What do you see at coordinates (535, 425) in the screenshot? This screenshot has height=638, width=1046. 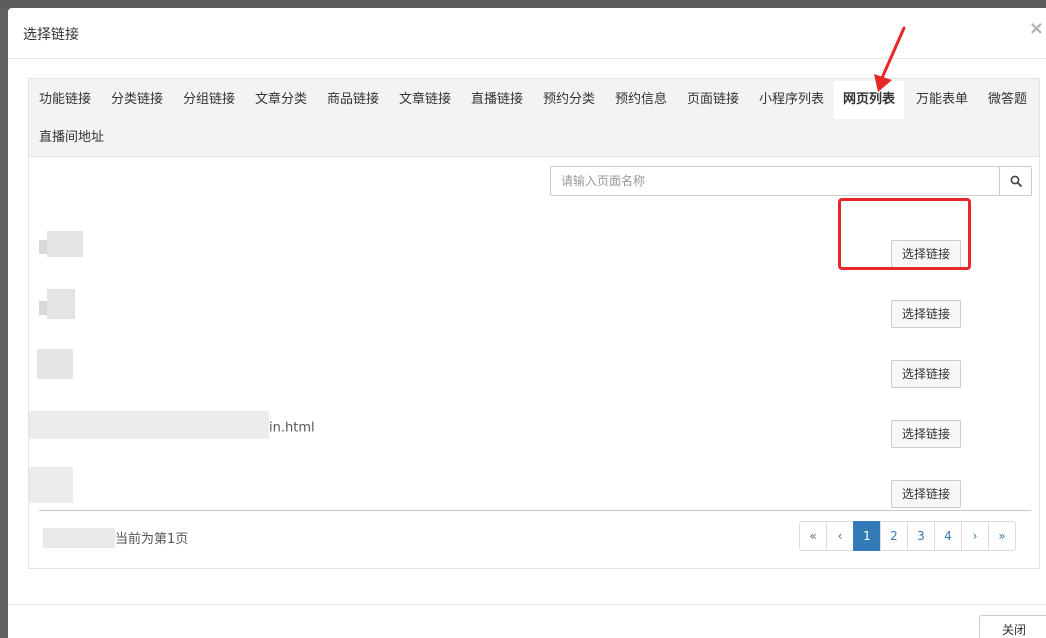 I see `list-item: in.html 选择链接` at bounding box center [535, 425].